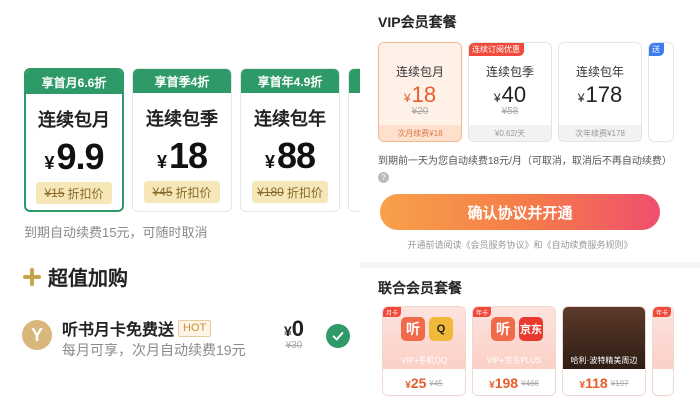  I want to click on plan-price: ¥ 9.9, so click(74, 157).